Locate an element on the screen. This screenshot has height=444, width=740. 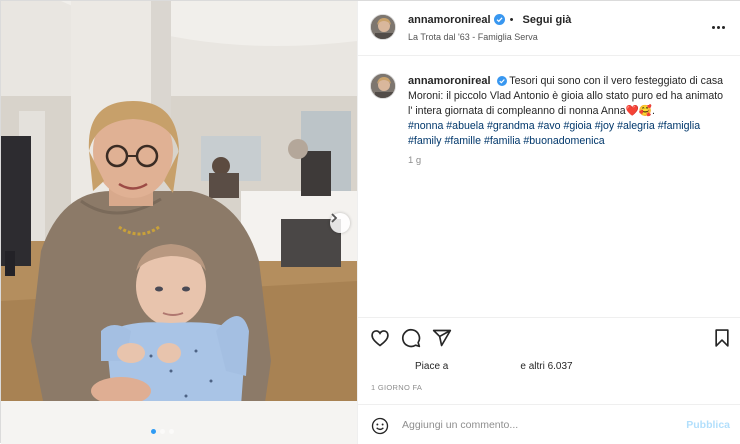
comment-bar: Pubblica is located at coordinates (549, 424).